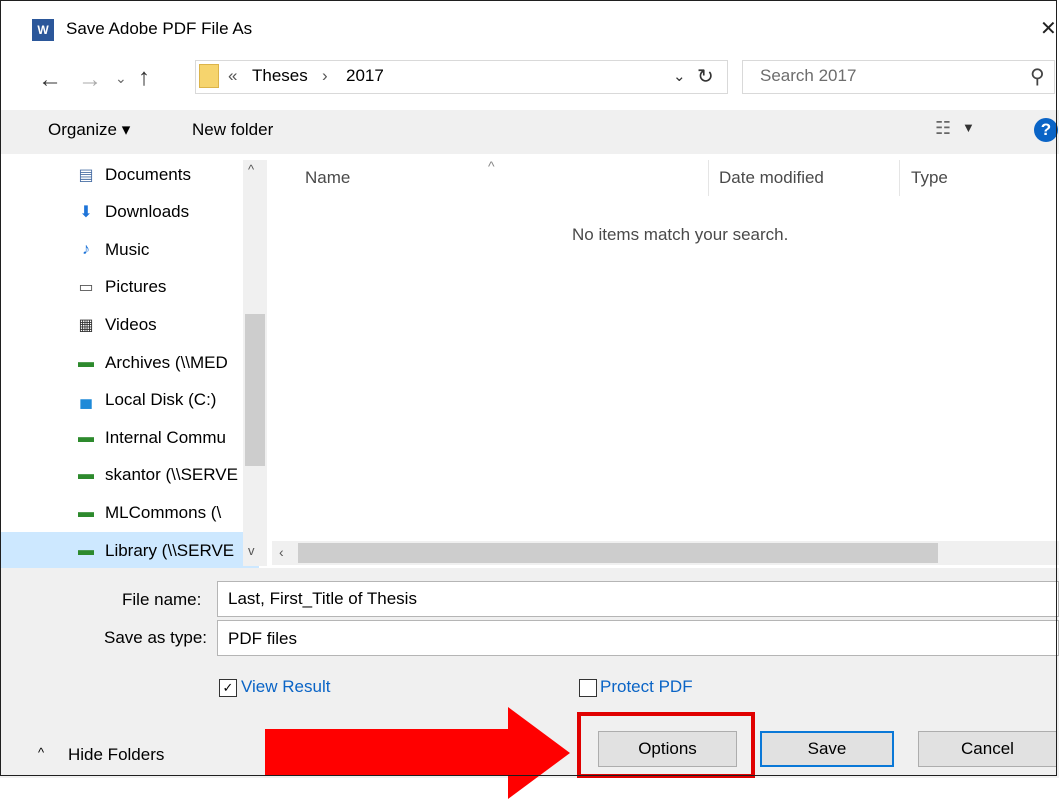 This screenshot has width=1059, height=799. I want to click on organize-button: Organize ▾, so click(89, 130).